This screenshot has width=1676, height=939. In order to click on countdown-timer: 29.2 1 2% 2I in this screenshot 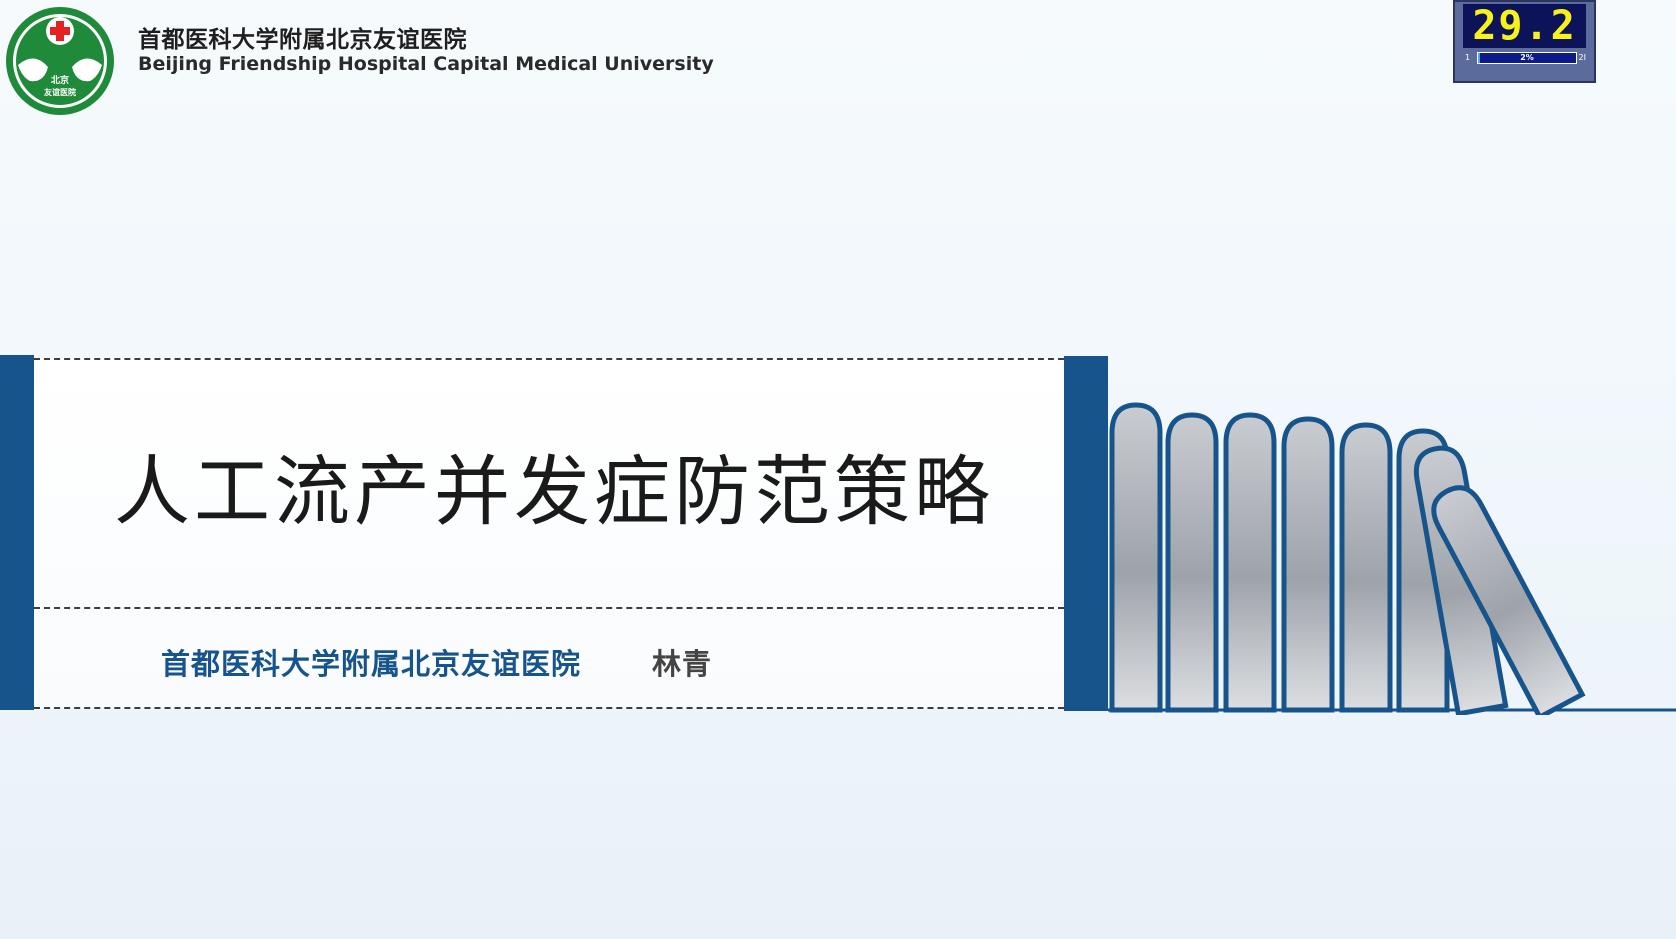, I will do `click(1524, 41)`.